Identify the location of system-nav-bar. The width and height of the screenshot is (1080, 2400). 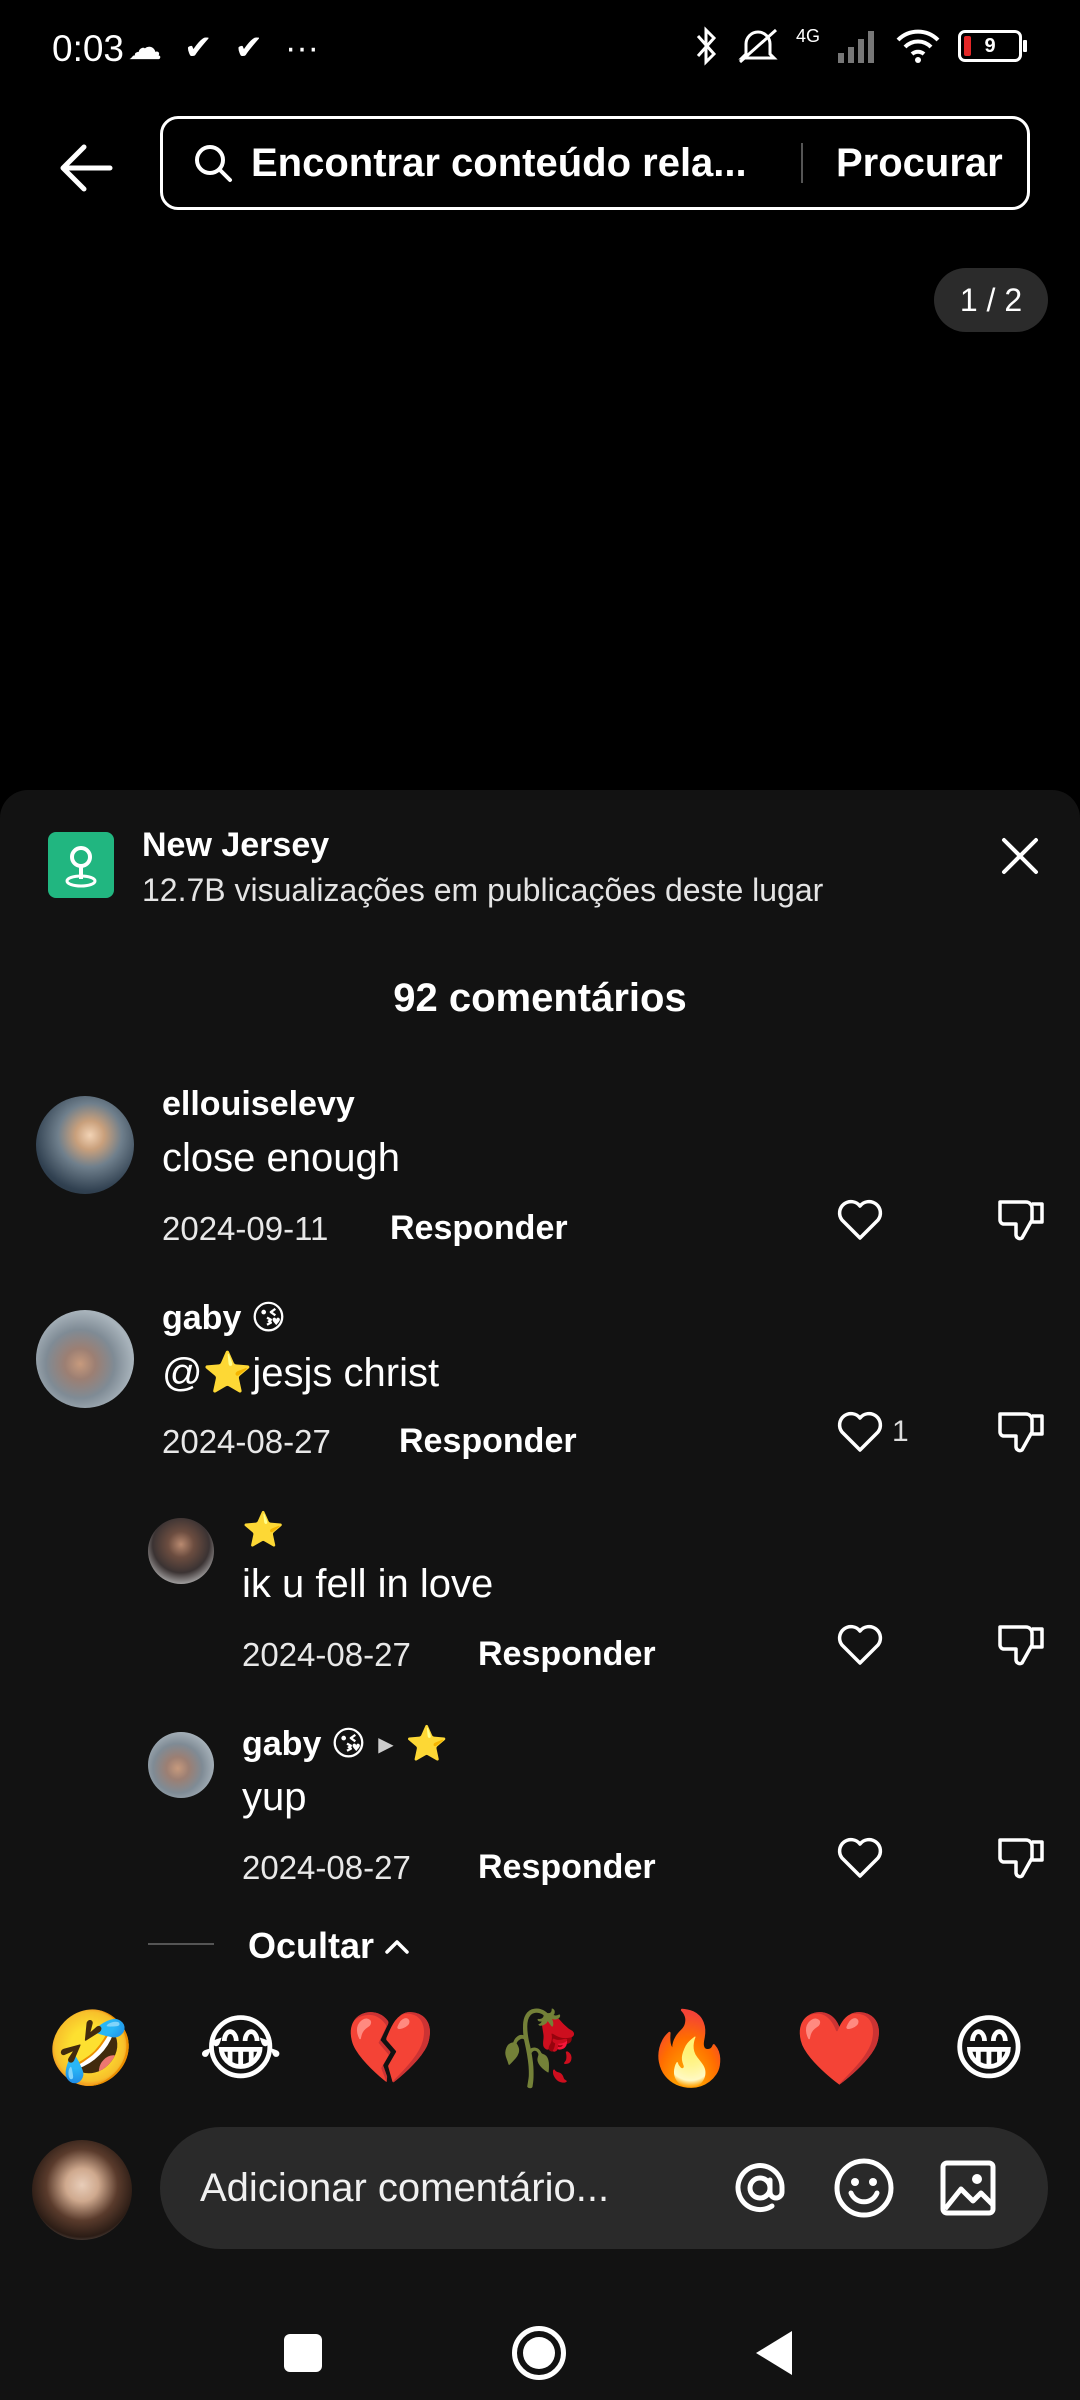
(540, 2345).